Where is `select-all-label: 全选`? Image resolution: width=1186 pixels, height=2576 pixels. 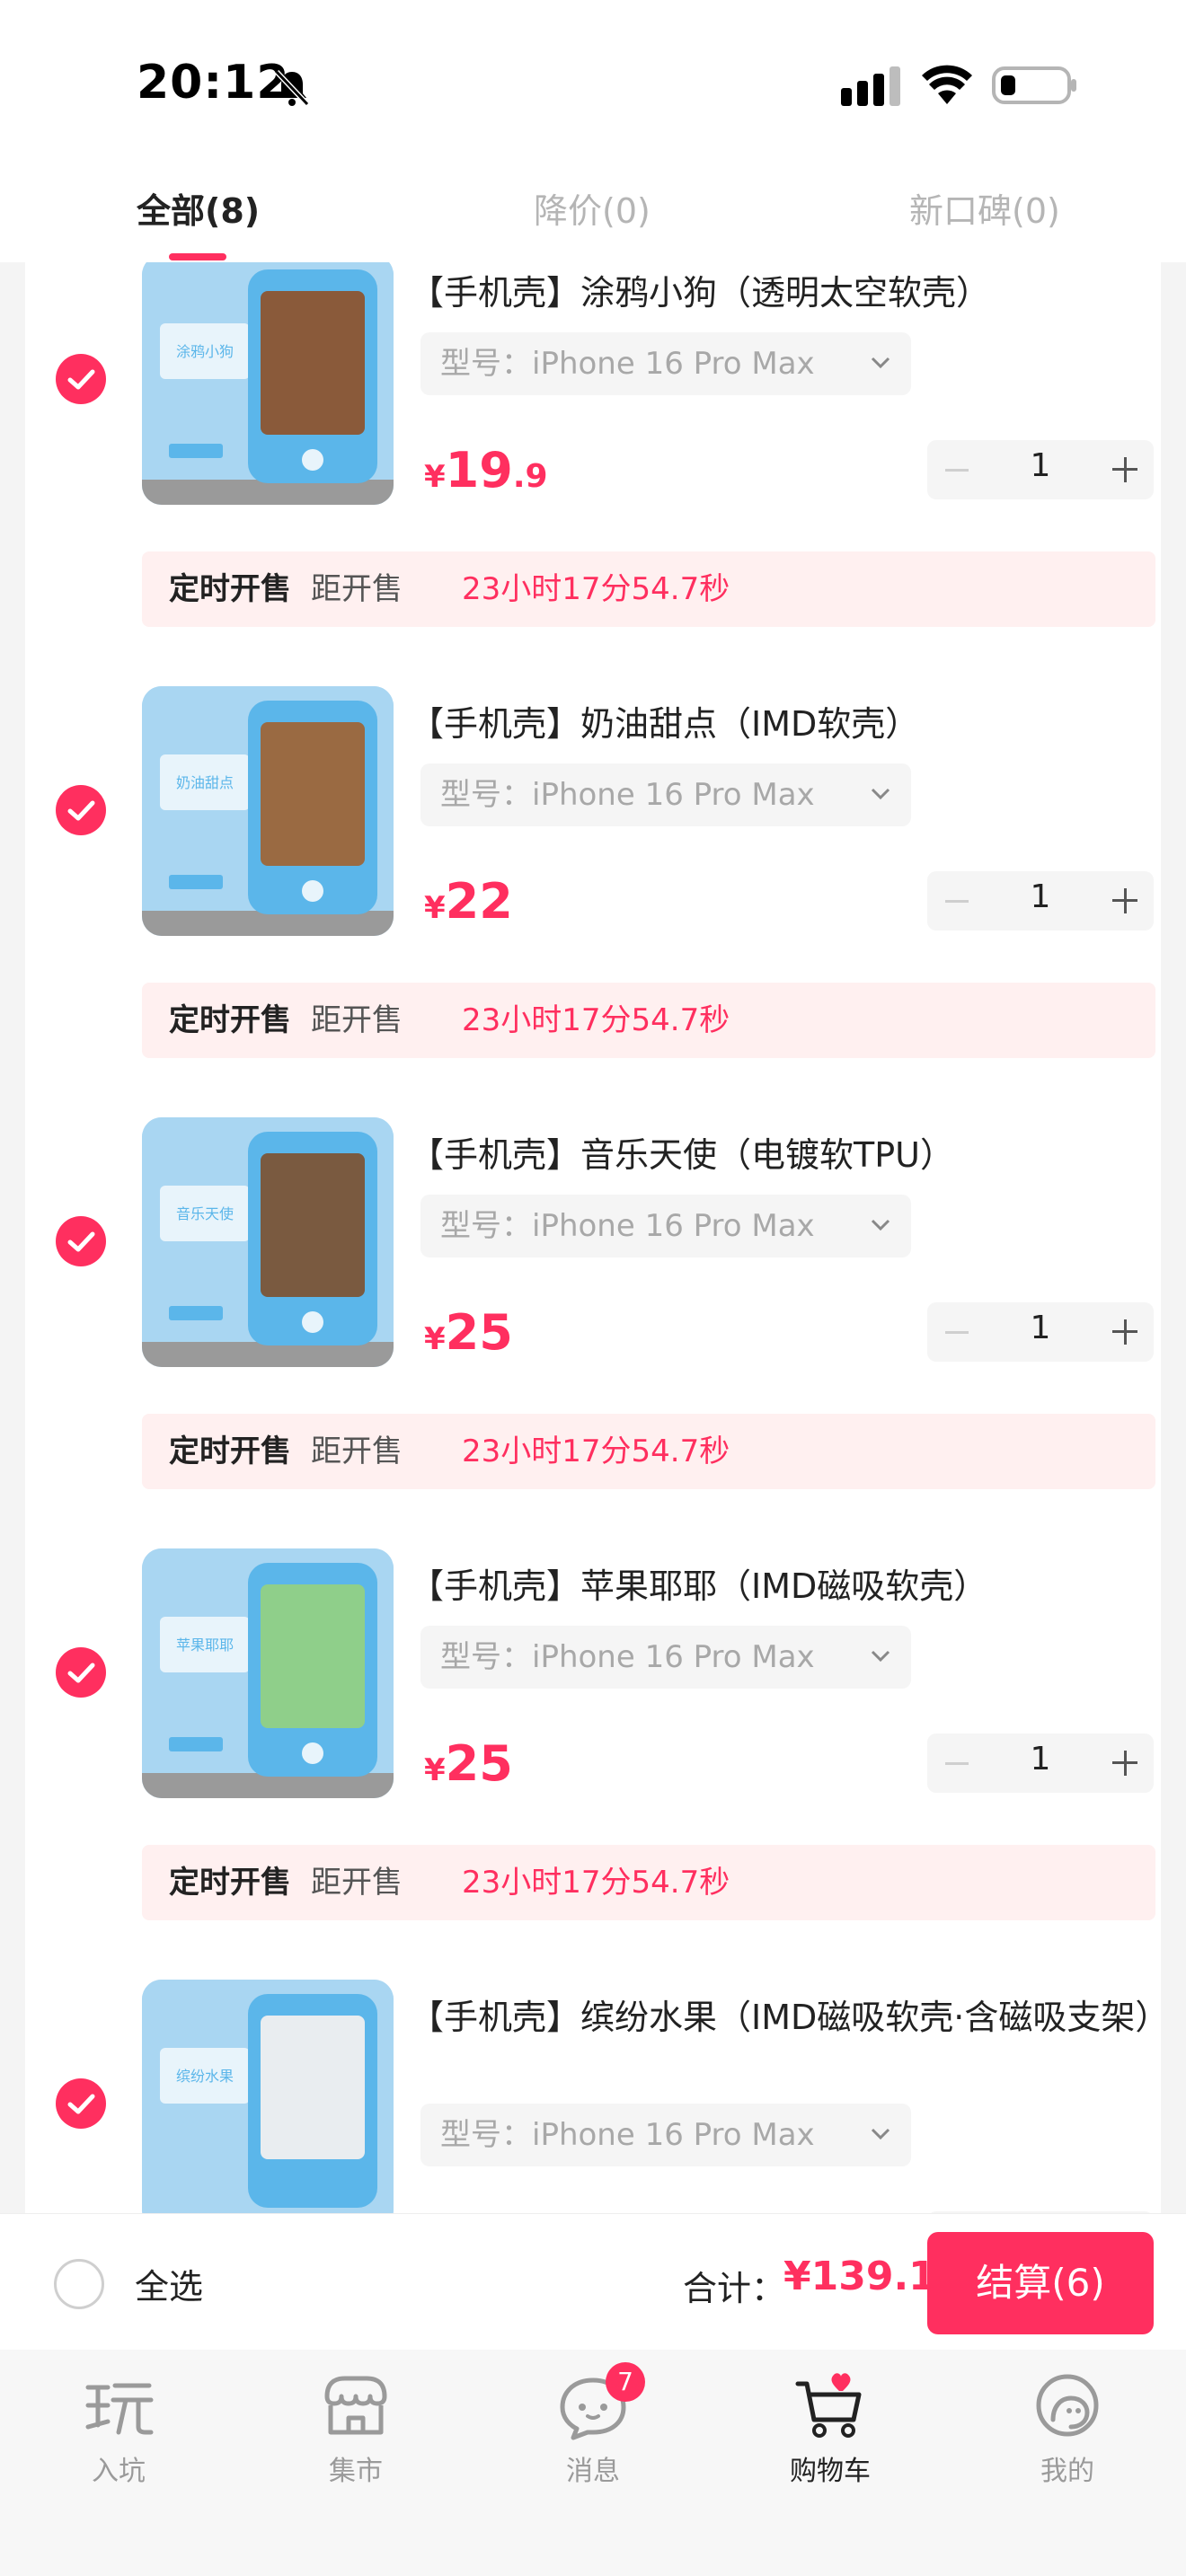 select-all-label: 全选 is located at coordinates (169, 2283).